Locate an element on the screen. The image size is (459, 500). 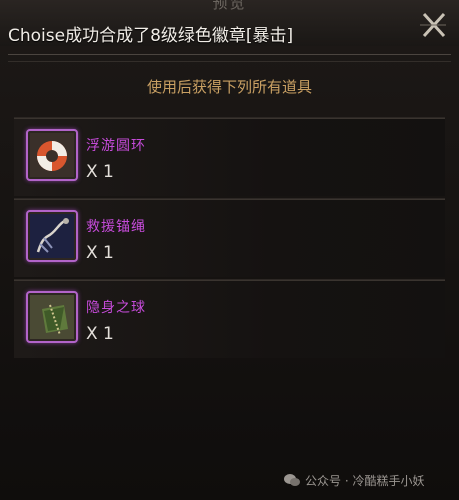
watermark-source: 公众号 · 冷酷糕手小妖 is located at coordinates (364, 480).